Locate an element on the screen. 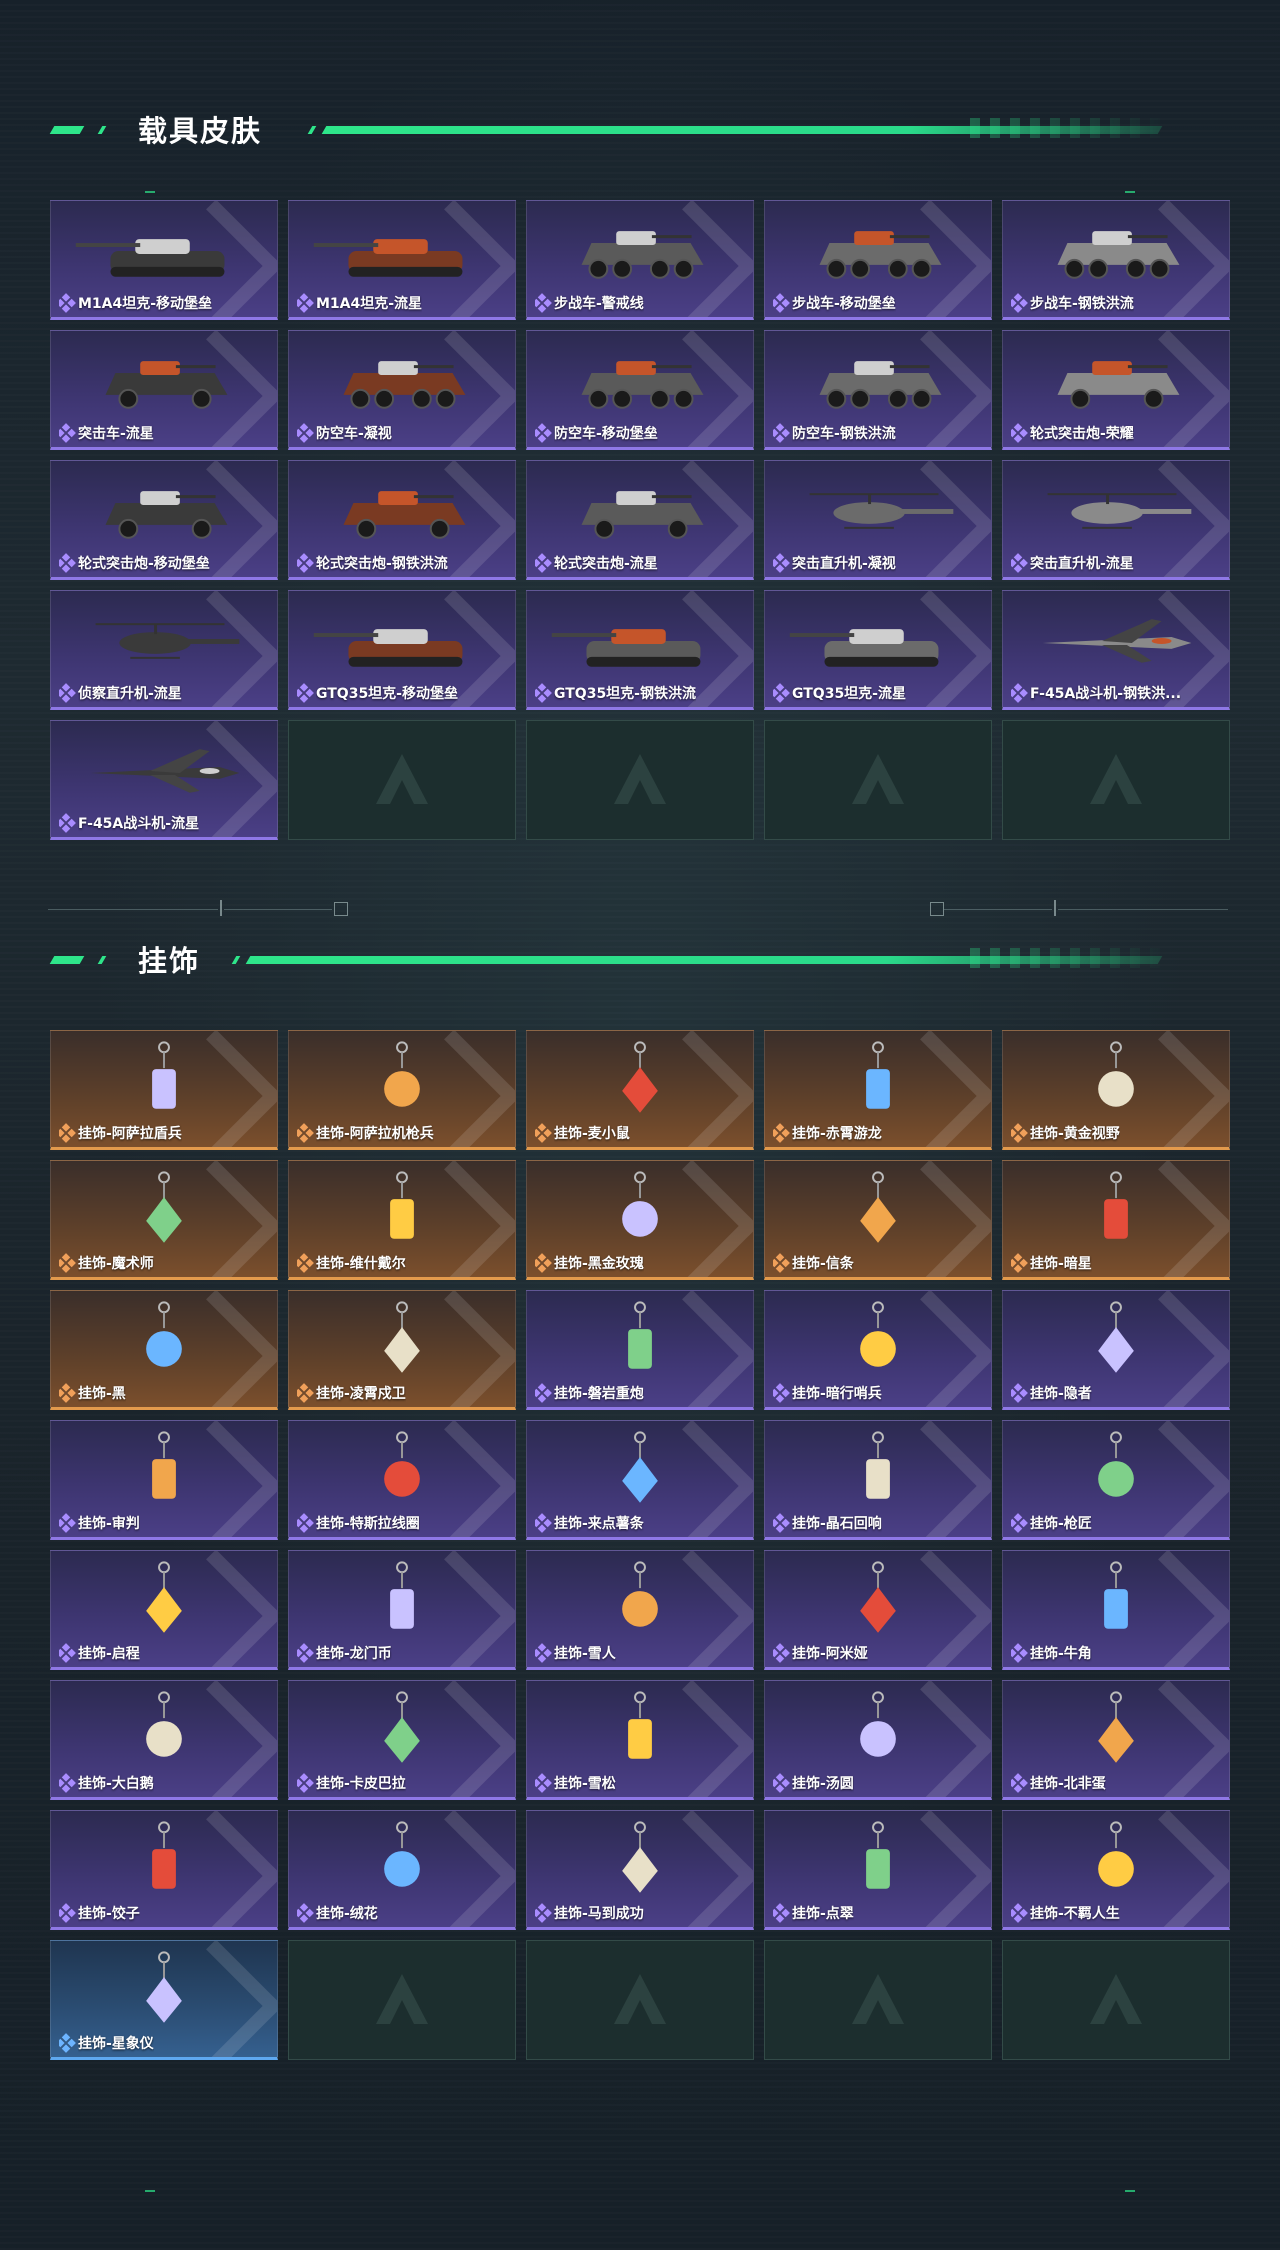  empty-slot is located at coordinates (402, 780).